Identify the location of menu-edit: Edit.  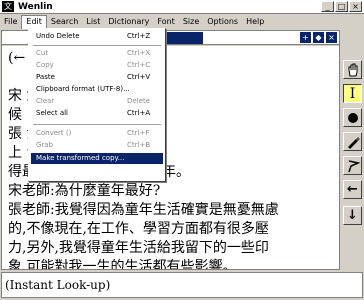
(34, 22).